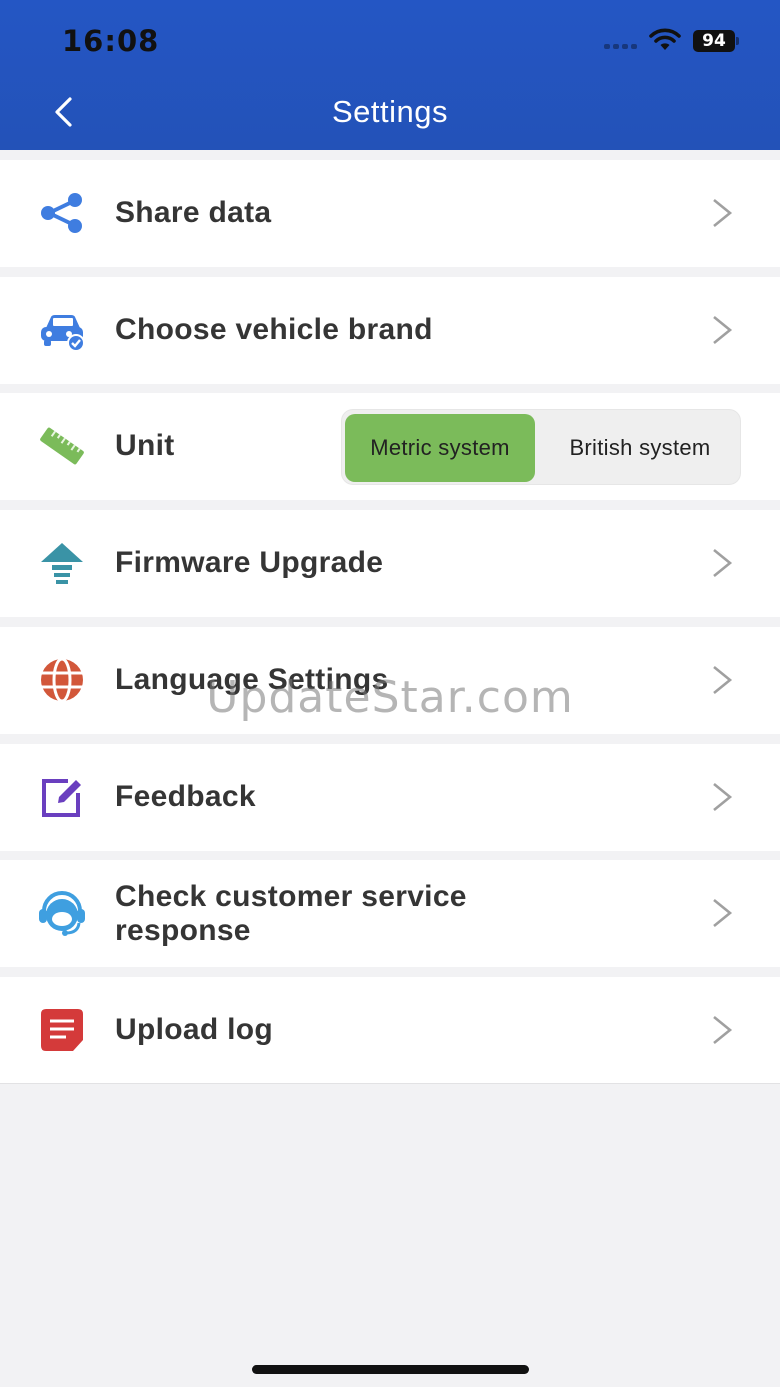  I want to click on settings-item-label: Upload log, so click(194, 1029).